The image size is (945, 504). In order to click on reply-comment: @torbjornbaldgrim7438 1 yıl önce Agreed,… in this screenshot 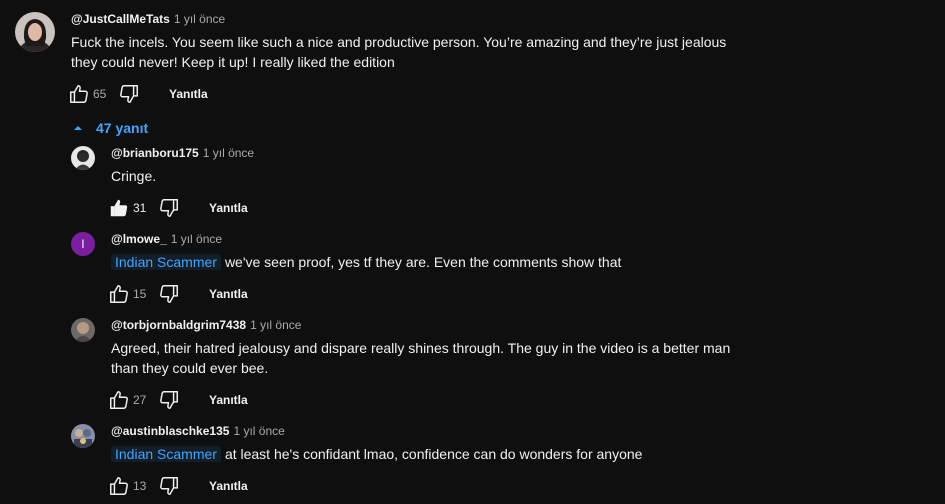, I will do `click(421, 348)`.